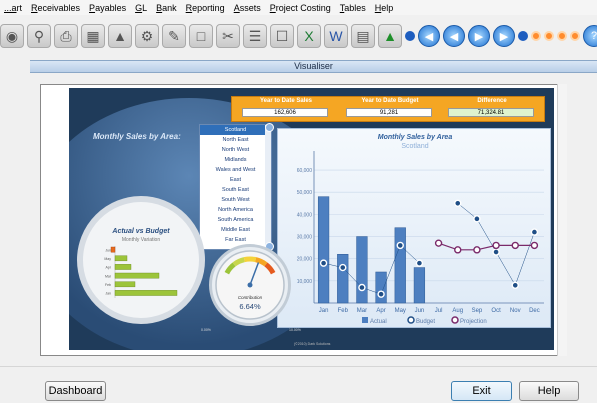 This screenshot has width=597, height=403. Describe the element at coordinates (137, 136) in the screenshot. I see `monthly-sales-by-area-label: Monthly Sales by Area:` at that location.